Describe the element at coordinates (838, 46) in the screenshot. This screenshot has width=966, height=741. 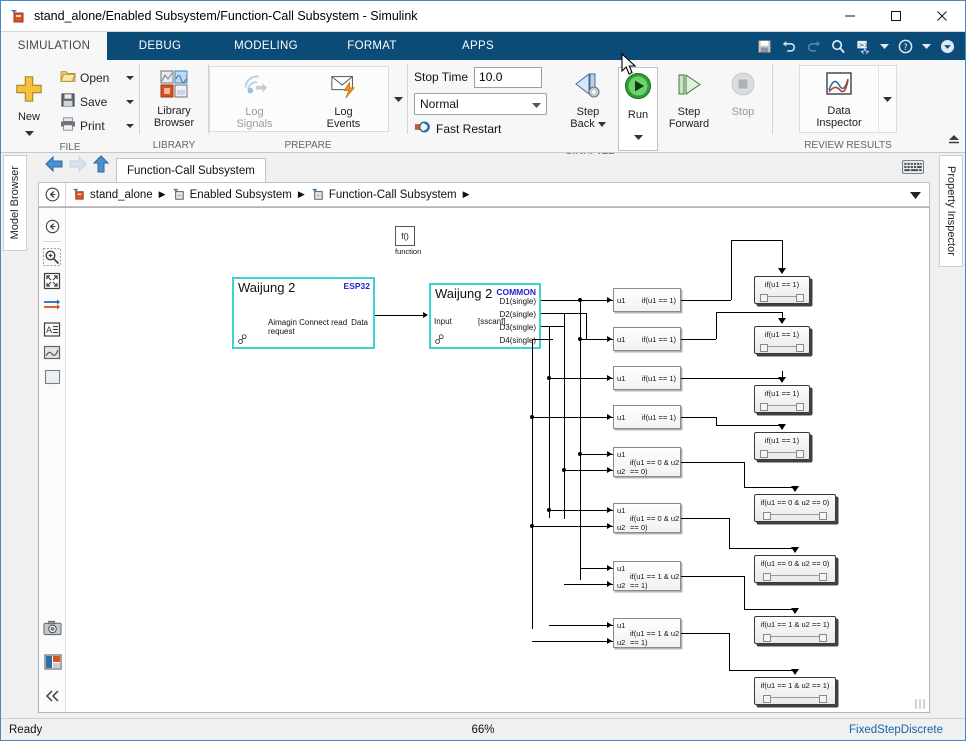
I see `search-icon` at that location.